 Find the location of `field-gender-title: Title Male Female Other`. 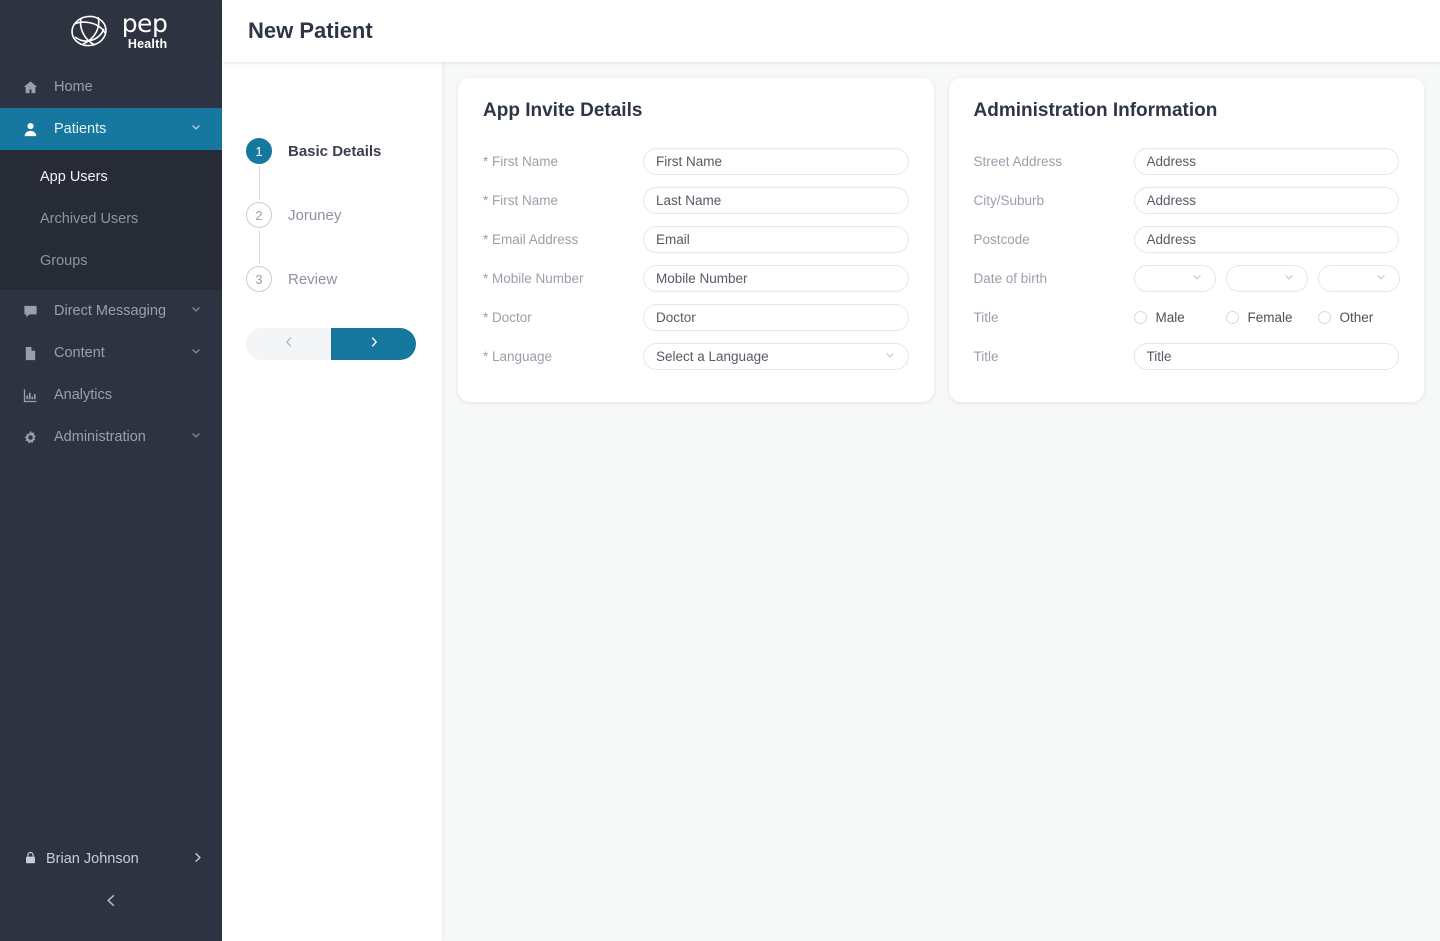

field-gender-title: Title Male Female Other is located at coordinates (1187, 317).